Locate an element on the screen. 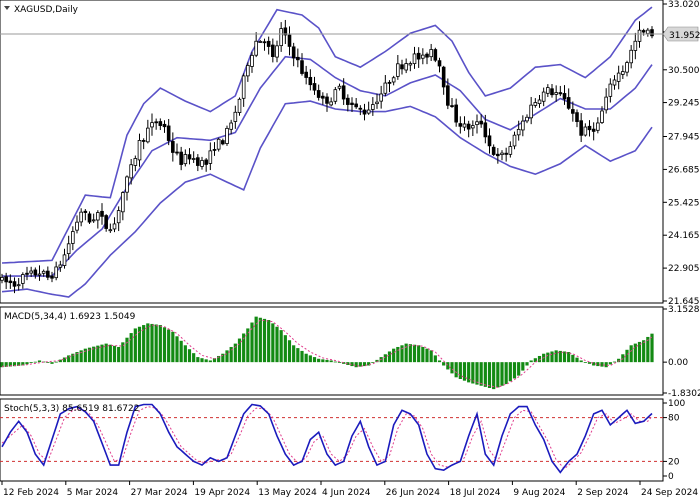  time-tick-label: 26 Jun 2024 is located at coordinates (413, 493).